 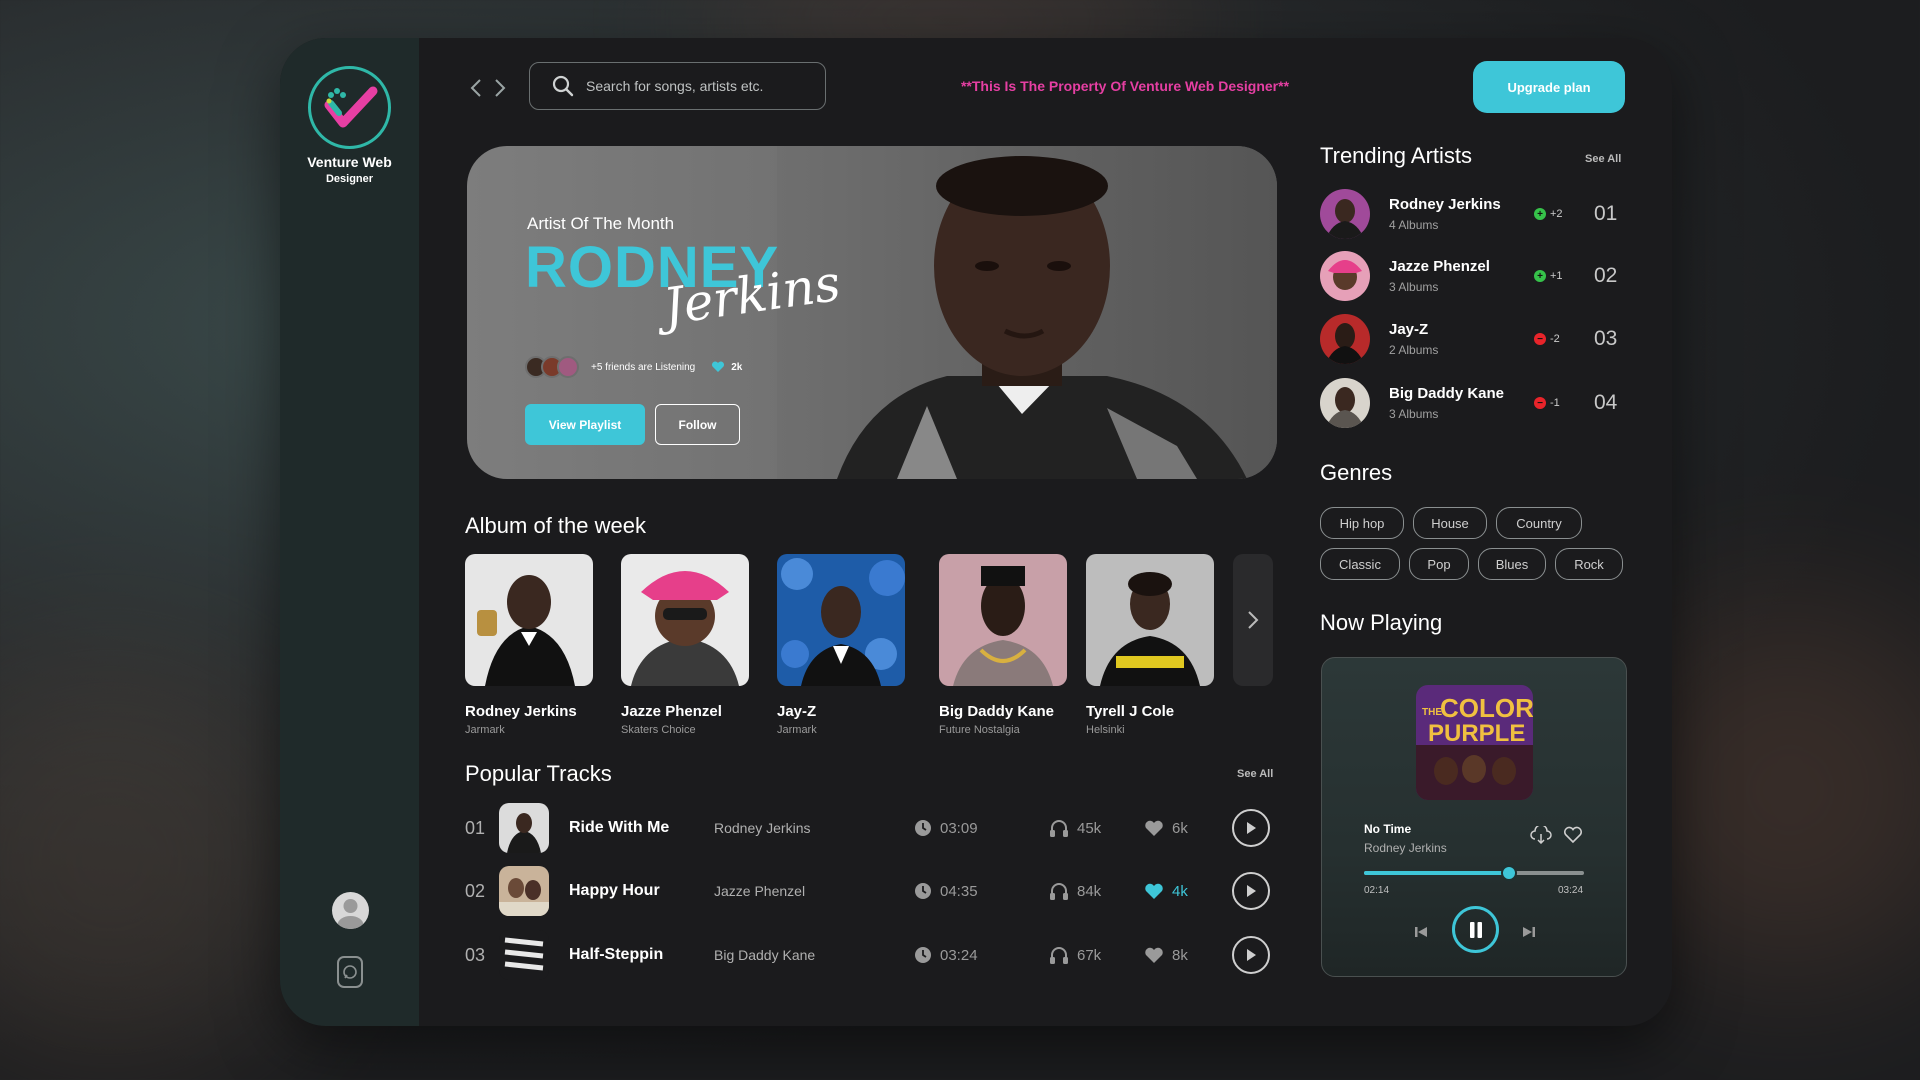 I want to click on album-card: Big Daddy Kane Future Nostalgia, so click(x=1003, y=645).